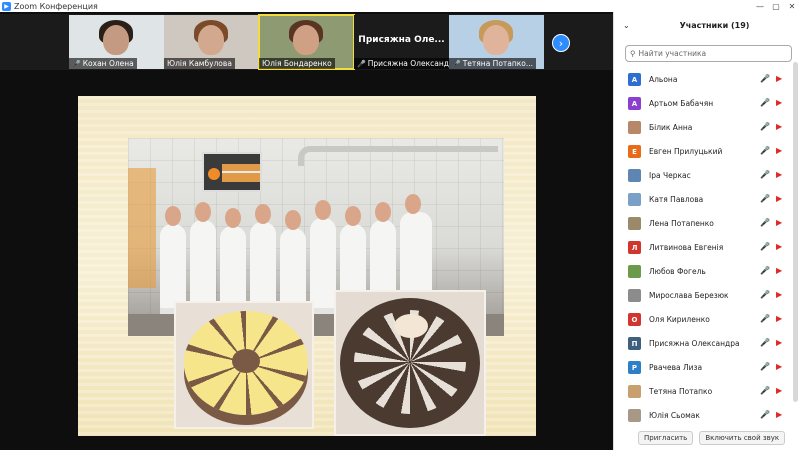 This screenshot has width=800, height=450. What do you see at coordinates (6, 6) in the screenshot?
I see `zoom-app-icon: ▶` at bounding box center [6, 6].